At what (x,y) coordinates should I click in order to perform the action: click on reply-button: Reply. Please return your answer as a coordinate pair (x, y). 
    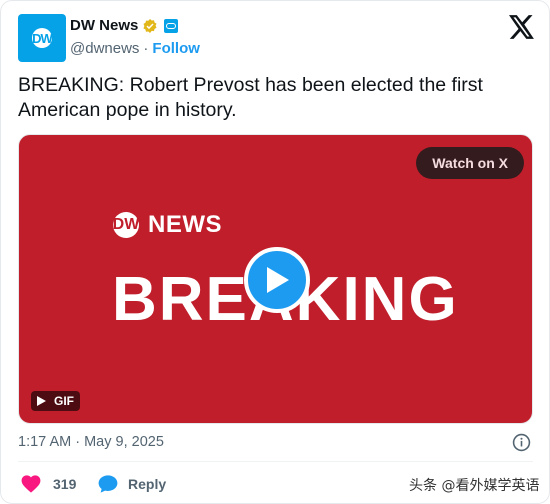
    Looking at the image, I should click on (132, 484).